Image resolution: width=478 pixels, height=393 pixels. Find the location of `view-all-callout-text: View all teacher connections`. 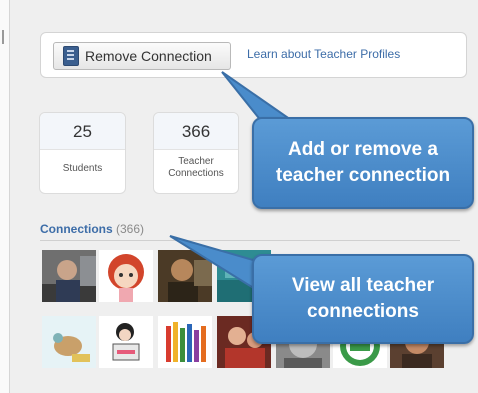

view-all-callout-text: View all teacher connections is located at coordinates (363, 298).